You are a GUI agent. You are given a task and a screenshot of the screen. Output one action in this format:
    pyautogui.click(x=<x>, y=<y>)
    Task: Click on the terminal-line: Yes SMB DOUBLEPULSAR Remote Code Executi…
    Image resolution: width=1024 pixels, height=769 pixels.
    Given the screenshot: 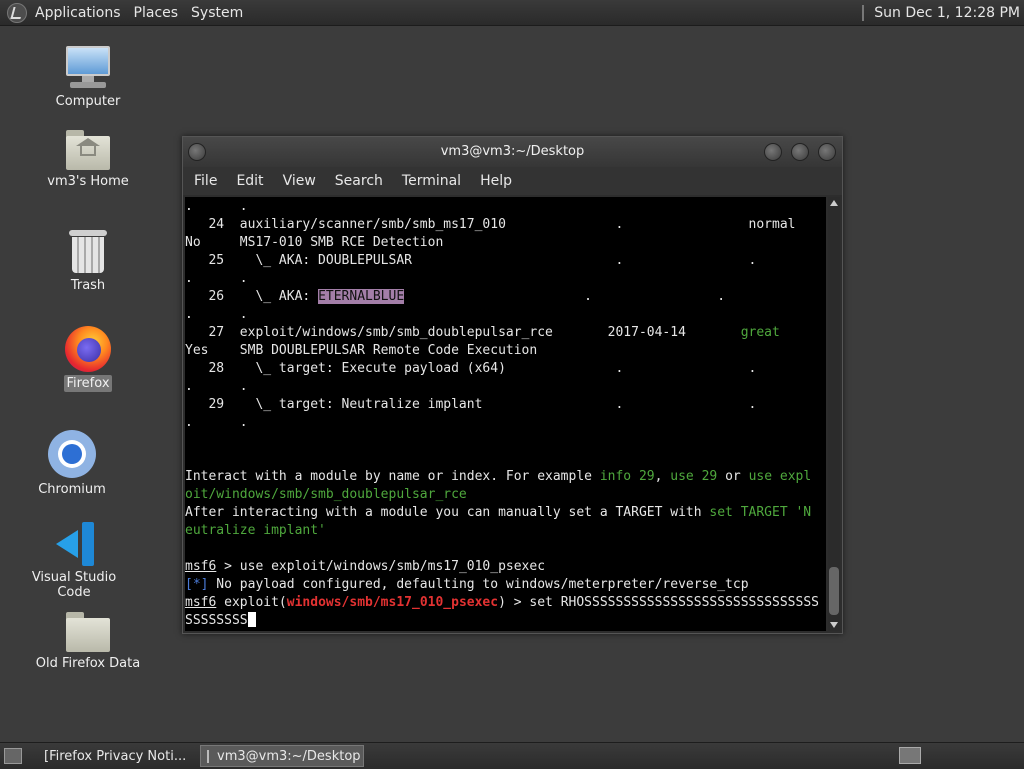 What is the action you would take?
    pyautogui.click(x=361, y=350)
    